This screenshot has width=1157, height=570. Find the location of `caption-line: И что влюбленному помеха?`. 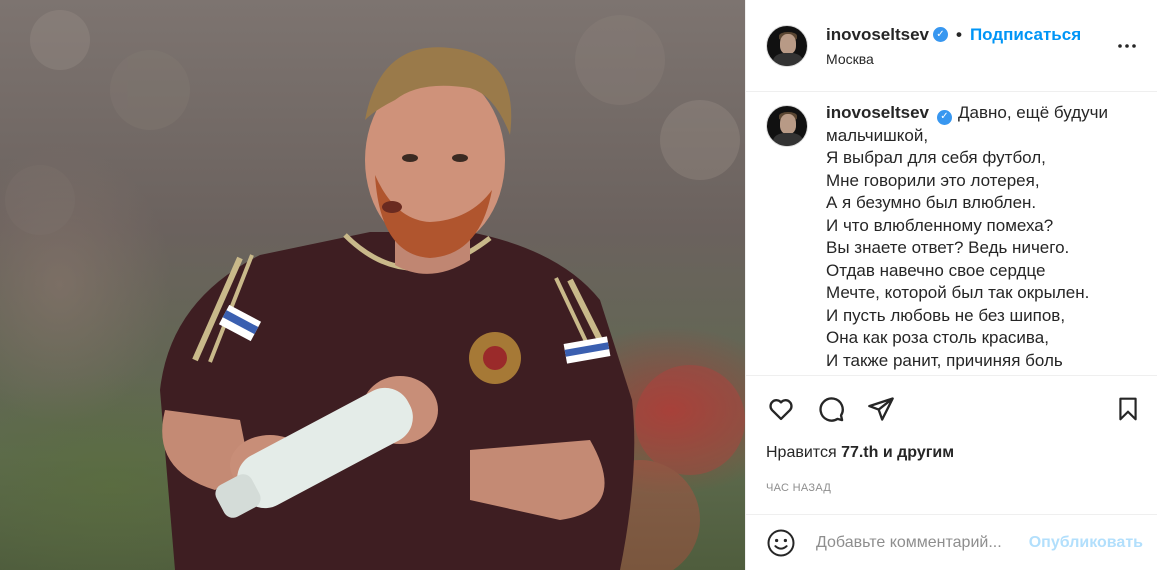

caption-line: И что влюбленному помеха? is located at coordinates (940, 225).